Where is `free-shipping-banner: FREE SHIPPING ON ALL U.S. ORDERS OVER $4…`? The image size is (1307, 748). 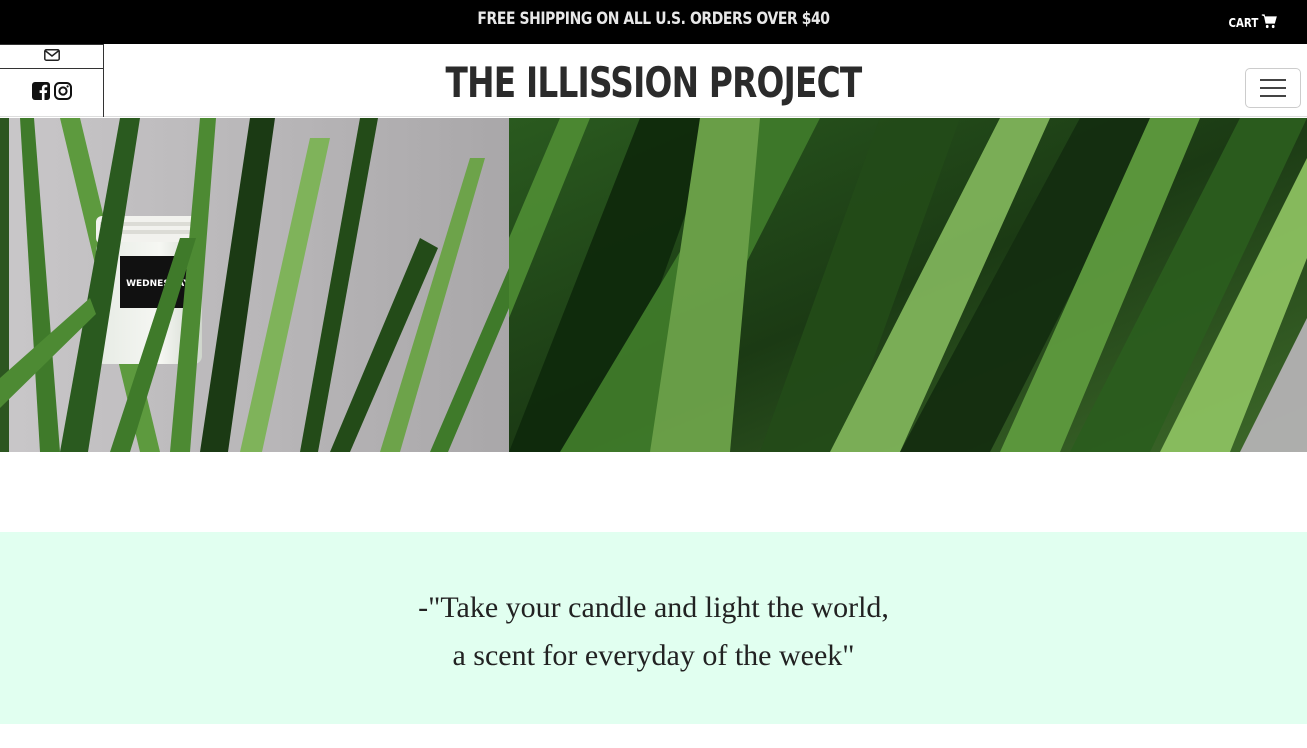 free-shipping-banner: FREE SHIPPING ON ALL U.S. ORDERS OVER $4… is located at coordinates (653, 19).